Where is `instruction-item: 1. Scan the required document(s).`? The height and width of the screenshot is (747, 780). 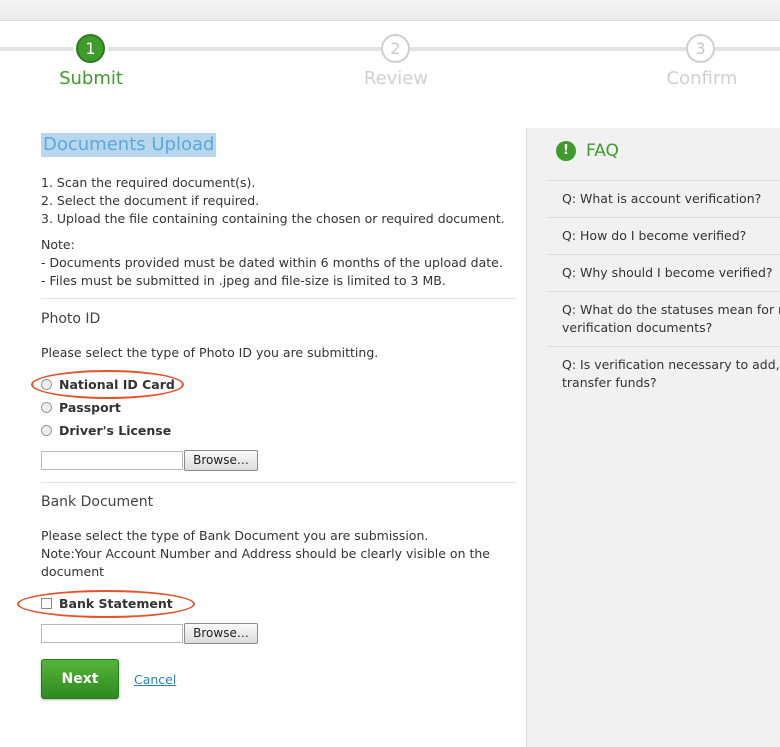 instruction-item: 1. Scan the required document(s). is located at coordinates (148, 182).